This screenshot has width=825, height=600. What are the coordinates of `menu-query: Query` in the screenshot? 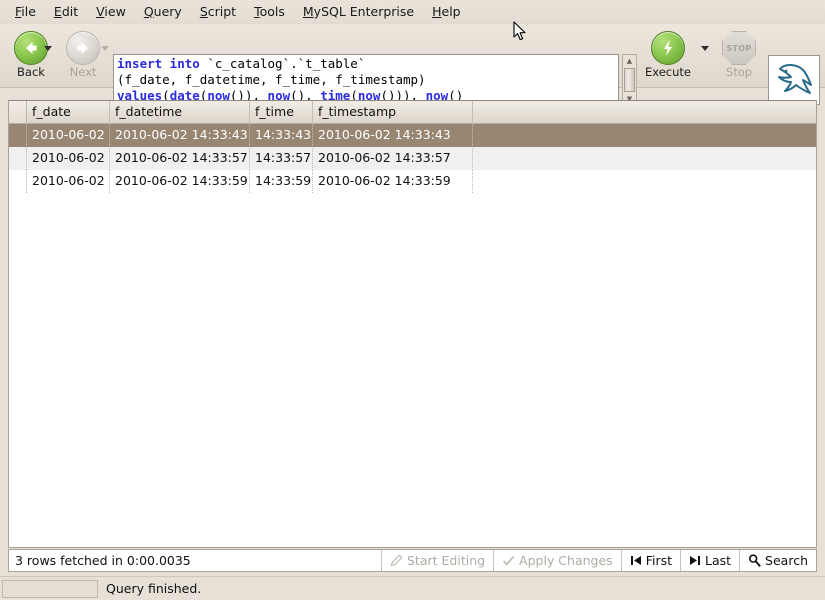 It's located at (163, 12).